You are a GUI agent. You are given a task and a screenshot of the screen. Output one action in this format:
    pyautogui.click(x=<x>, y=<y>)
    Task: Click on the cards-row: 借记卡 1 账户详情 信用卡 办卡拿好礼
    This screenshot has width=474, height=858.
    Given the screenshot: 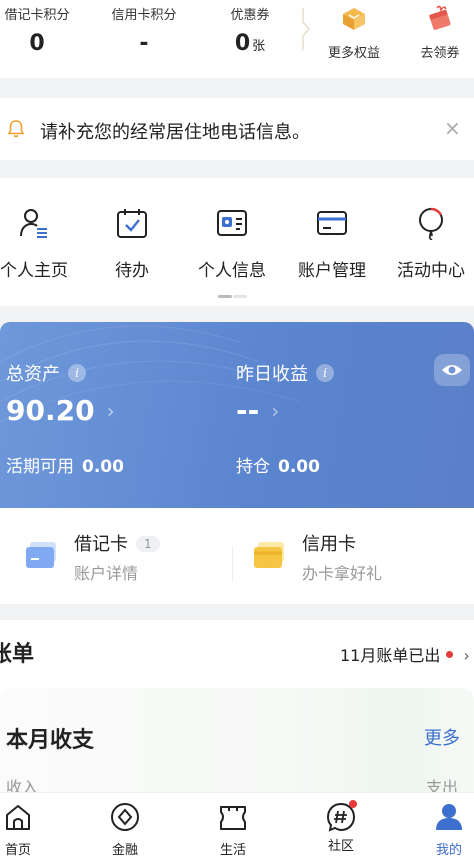 What is the action you would take?
    pyautogui.click(x=237, y=556)
    